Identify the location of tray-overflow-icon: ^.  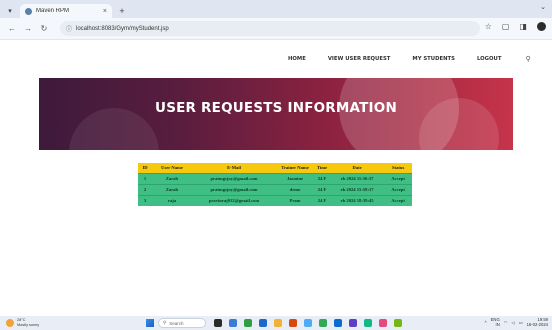
(486, 322).